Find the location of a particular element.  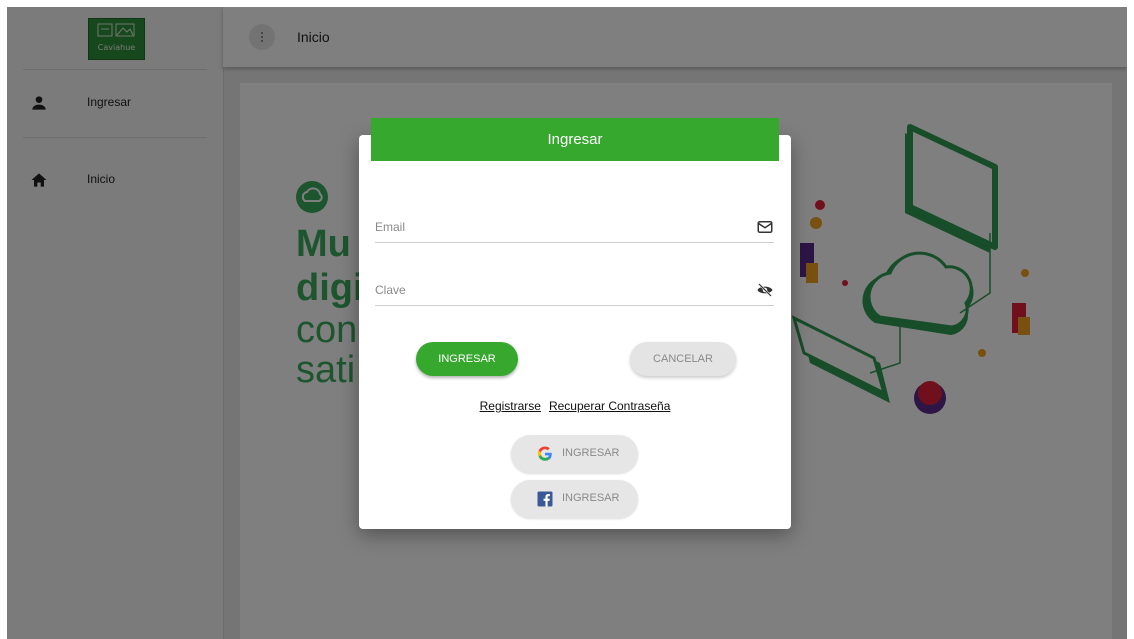

auth-links: Registrarse Recuperar Contraseña is located at coordinates (575, 406).